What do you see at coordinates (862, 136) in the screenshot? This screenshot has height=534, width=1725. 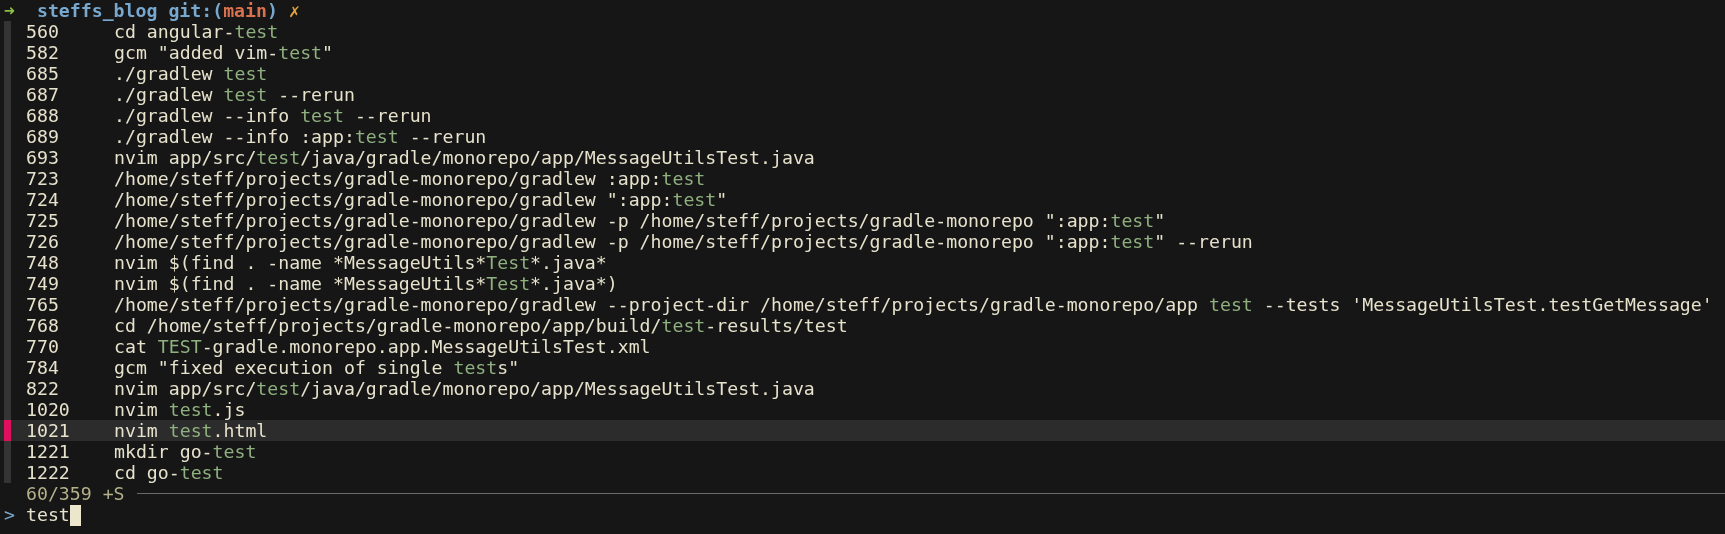 I see `history-item: 689 ./gradlew --info :app:test --rerun` at bounding box center [862, 136].